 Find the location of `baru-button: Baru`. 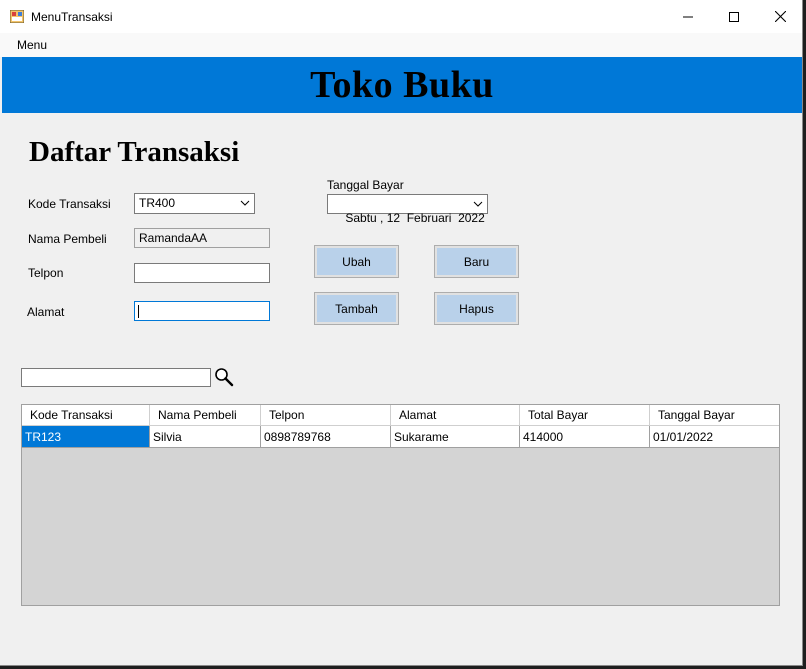

baru-button: Baru is located at coordinates (476, 261).